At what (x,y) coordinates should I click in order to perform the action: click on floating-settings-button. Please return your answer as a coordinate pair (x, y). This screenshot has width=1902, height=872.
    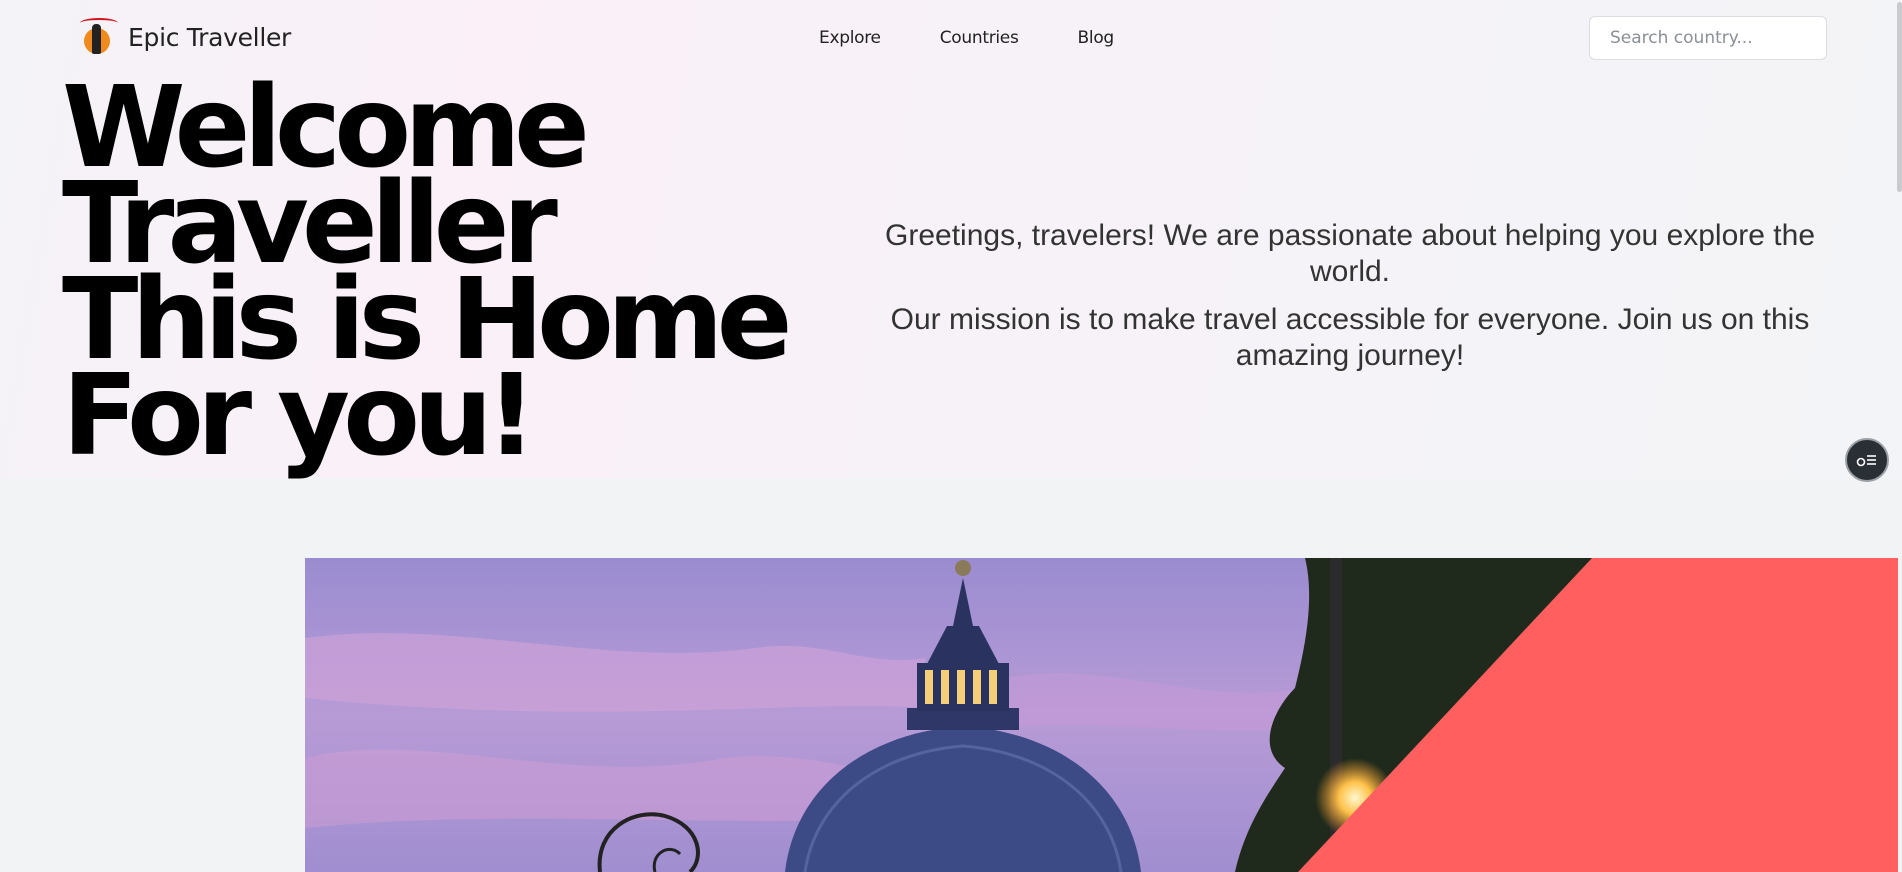
    Looking at the image, I should click on (1867, 460).